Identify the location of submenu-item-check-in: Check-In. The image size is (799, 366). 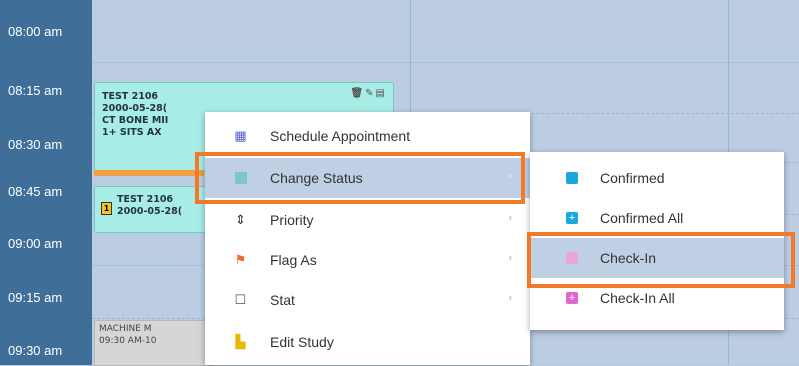
(657, 258).